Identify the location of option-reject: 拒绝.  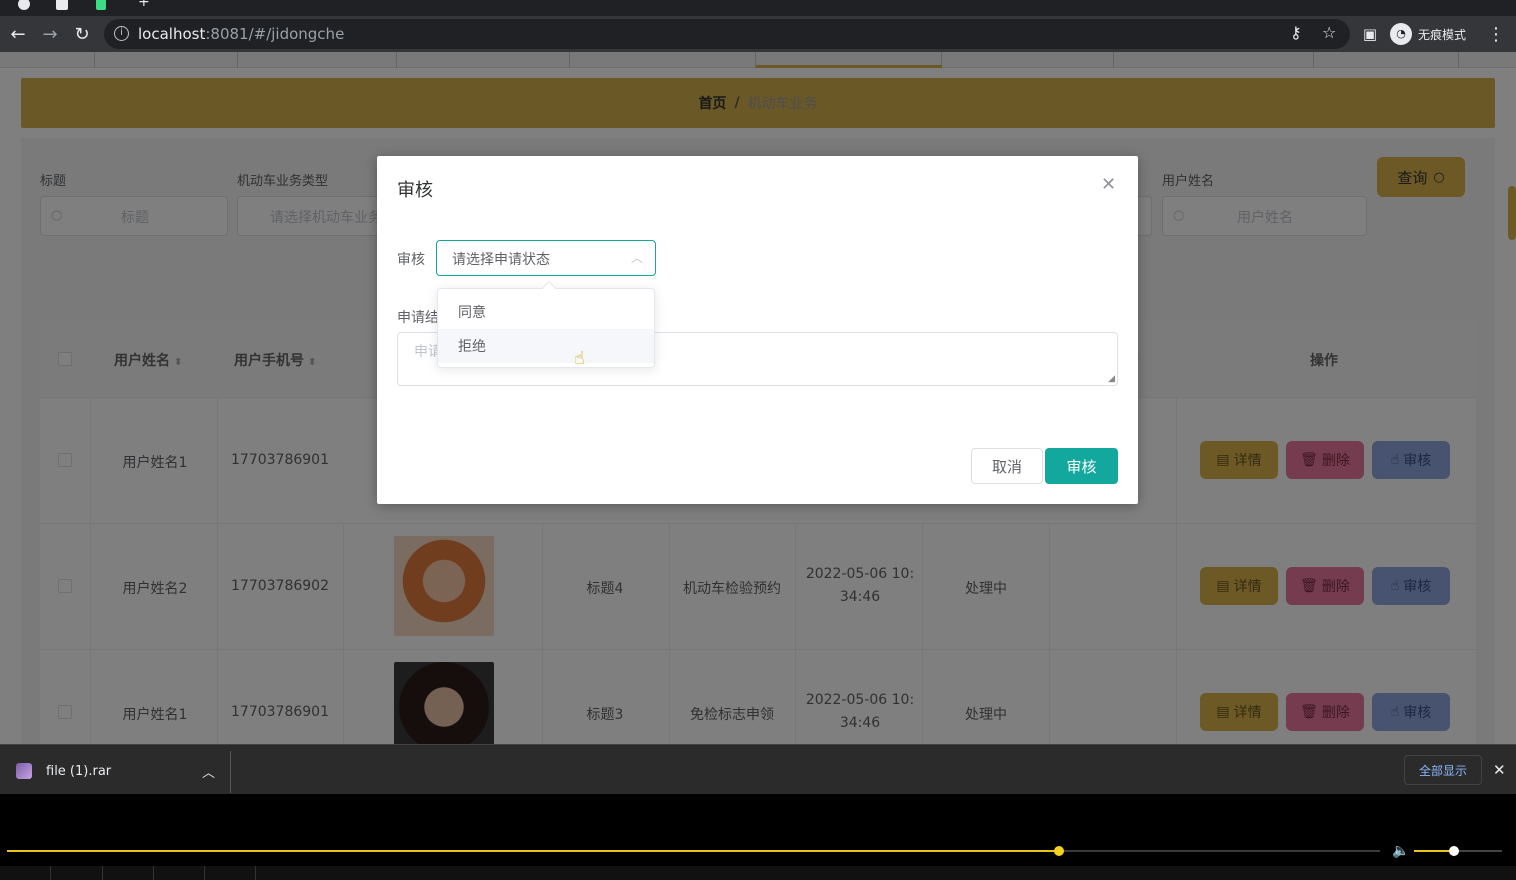
(546, 346).